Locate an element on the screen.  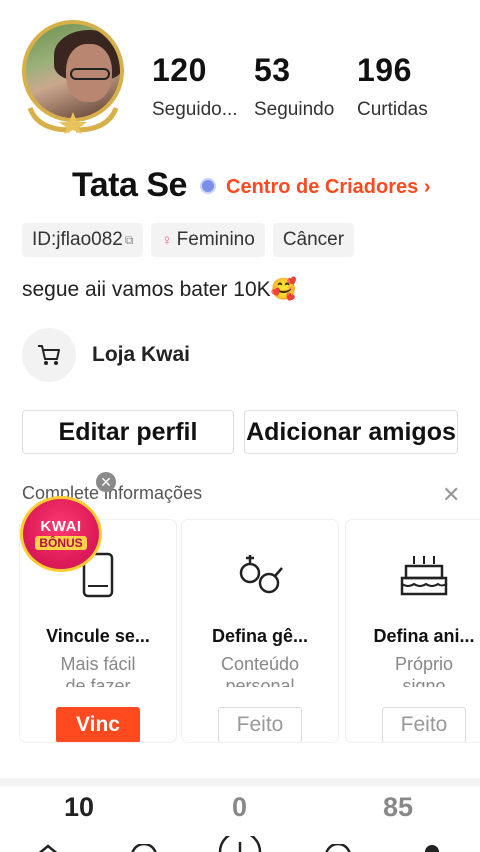
card-set-birthday: Defina ani... Próprio signo Feito is located at coordinates (413, 631).